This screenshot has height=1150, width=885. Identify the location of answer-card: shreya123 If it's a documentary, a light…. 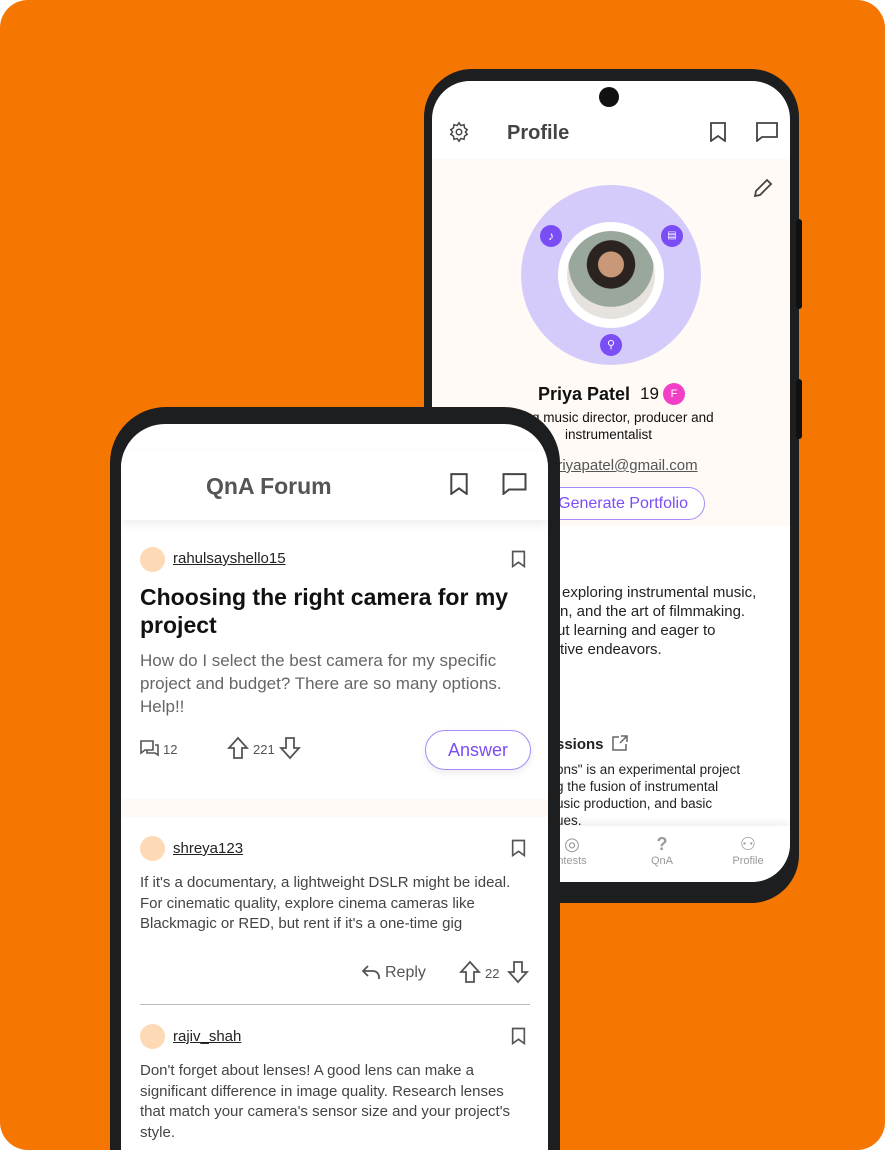
(334, 912).